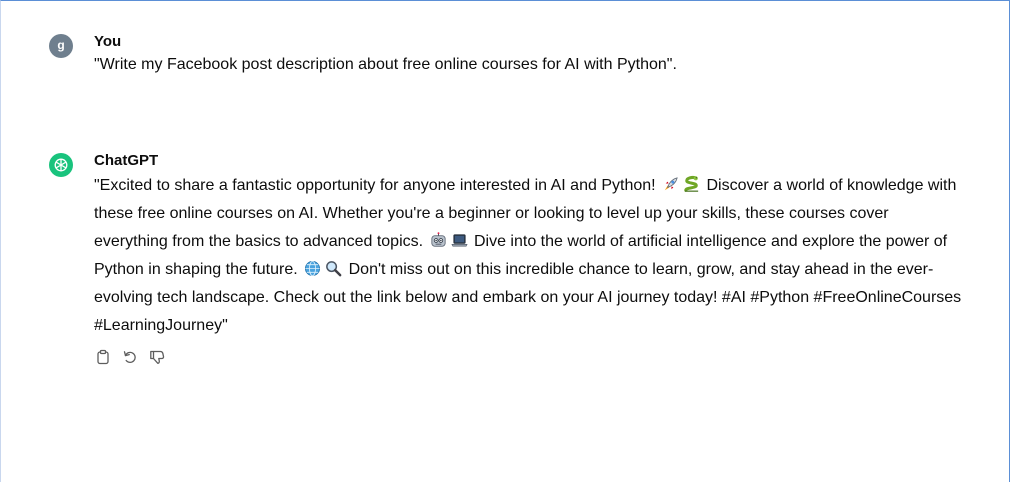  Describe the element at coordinates (126, 160) in the screenshot. I see `assistant-author-name: ChatGPT` at that location.